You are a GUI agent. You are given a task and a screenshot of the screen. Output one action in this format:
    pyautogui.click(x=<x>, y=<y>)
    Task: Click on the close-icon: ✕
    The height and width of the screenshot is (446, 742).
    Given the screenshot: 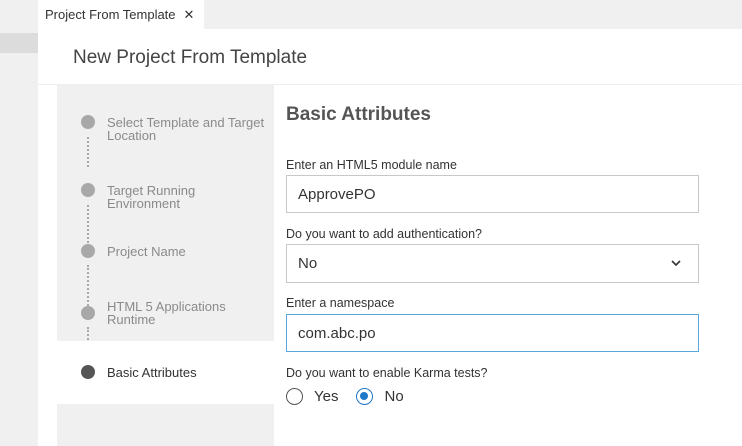 What is the action you would take?
    pyautogui.click(x=189, y=15)
    